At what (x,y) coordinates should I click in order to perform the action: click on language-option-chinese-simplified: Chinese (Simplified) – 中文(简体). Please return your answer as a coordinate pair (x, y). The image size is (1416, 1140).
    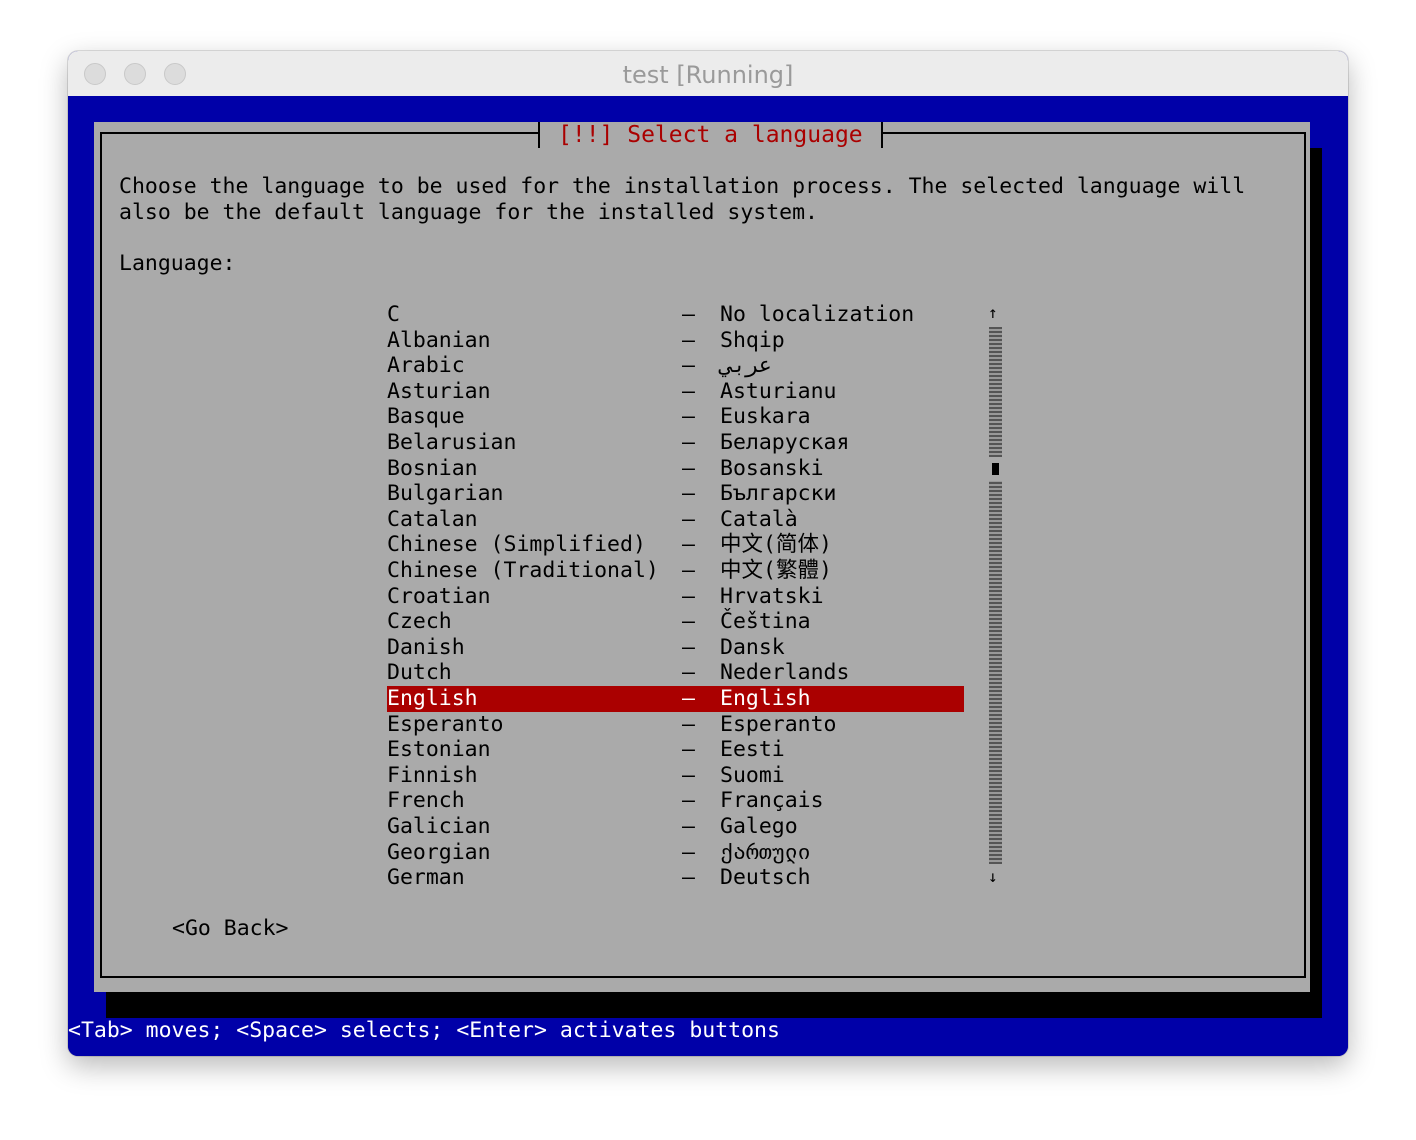
    Looking at the image, I should click on (675, 545).